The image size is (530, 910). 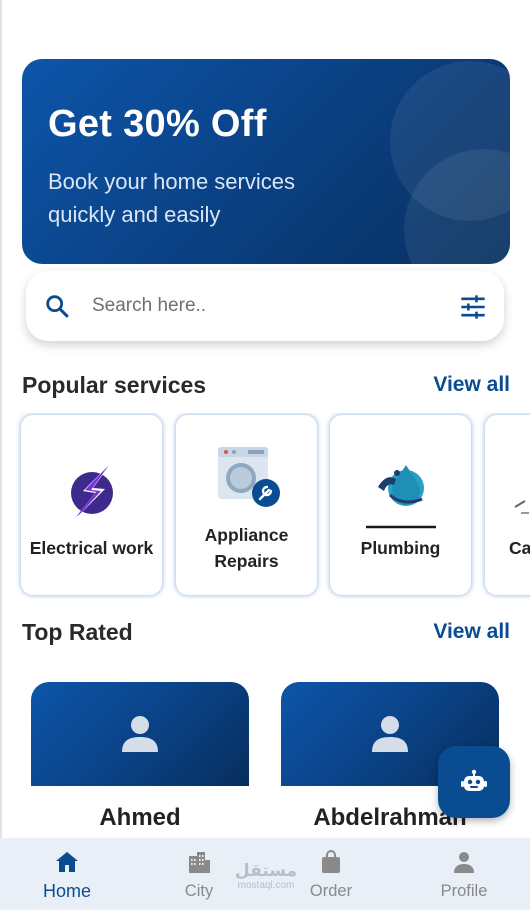 I want to click on service-label: Appliance Repairs, so click(x=246, y=548).